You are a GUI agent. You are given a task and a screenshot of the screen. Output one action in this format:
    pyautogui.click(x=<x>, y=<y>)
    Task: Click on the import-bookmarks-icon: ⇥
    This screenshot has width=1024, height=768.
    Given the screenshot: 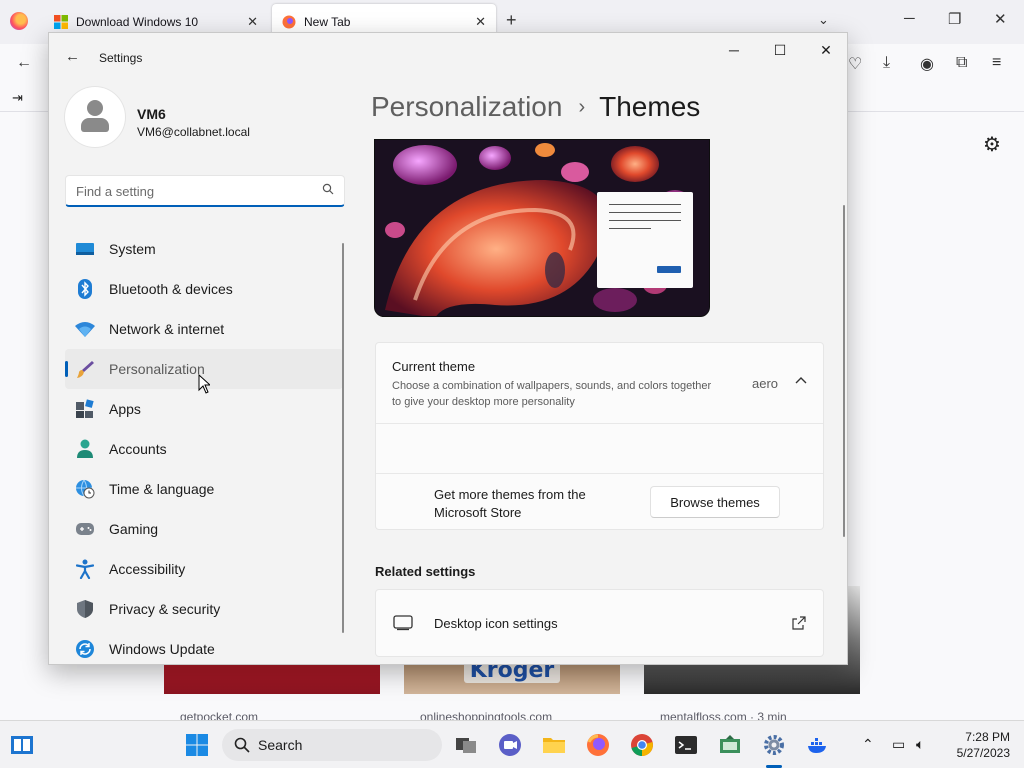 What is the action you would take?
    pyautogui.click(x=17, y=98)
    